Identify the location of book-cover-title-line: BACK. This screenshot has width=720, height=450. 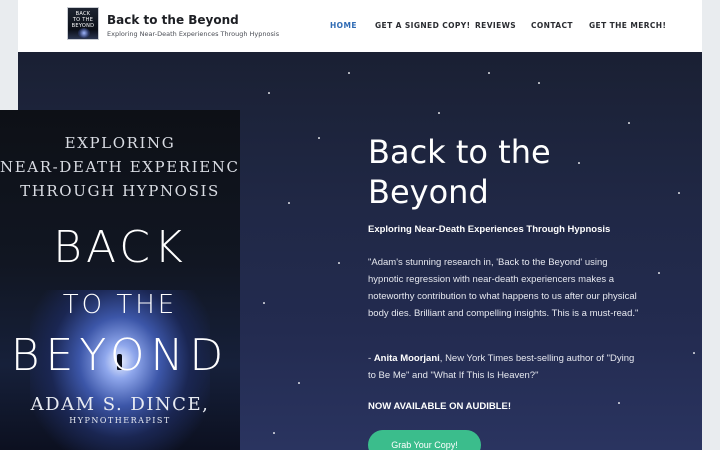
(120, 247).